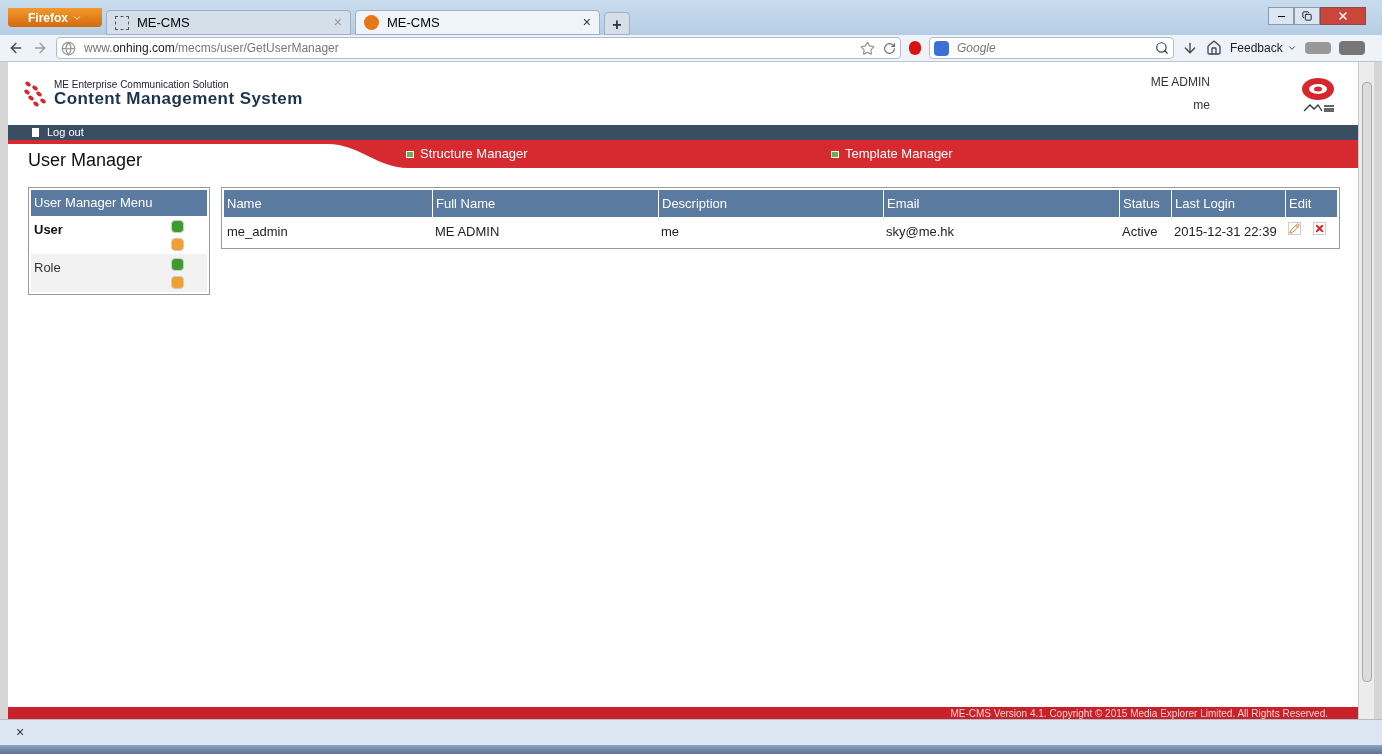 This screenshot has height=754, width=1382. Describe the element at coordinates (86, 160) in the screenshot. I see `page-title: User Manager` at that location.